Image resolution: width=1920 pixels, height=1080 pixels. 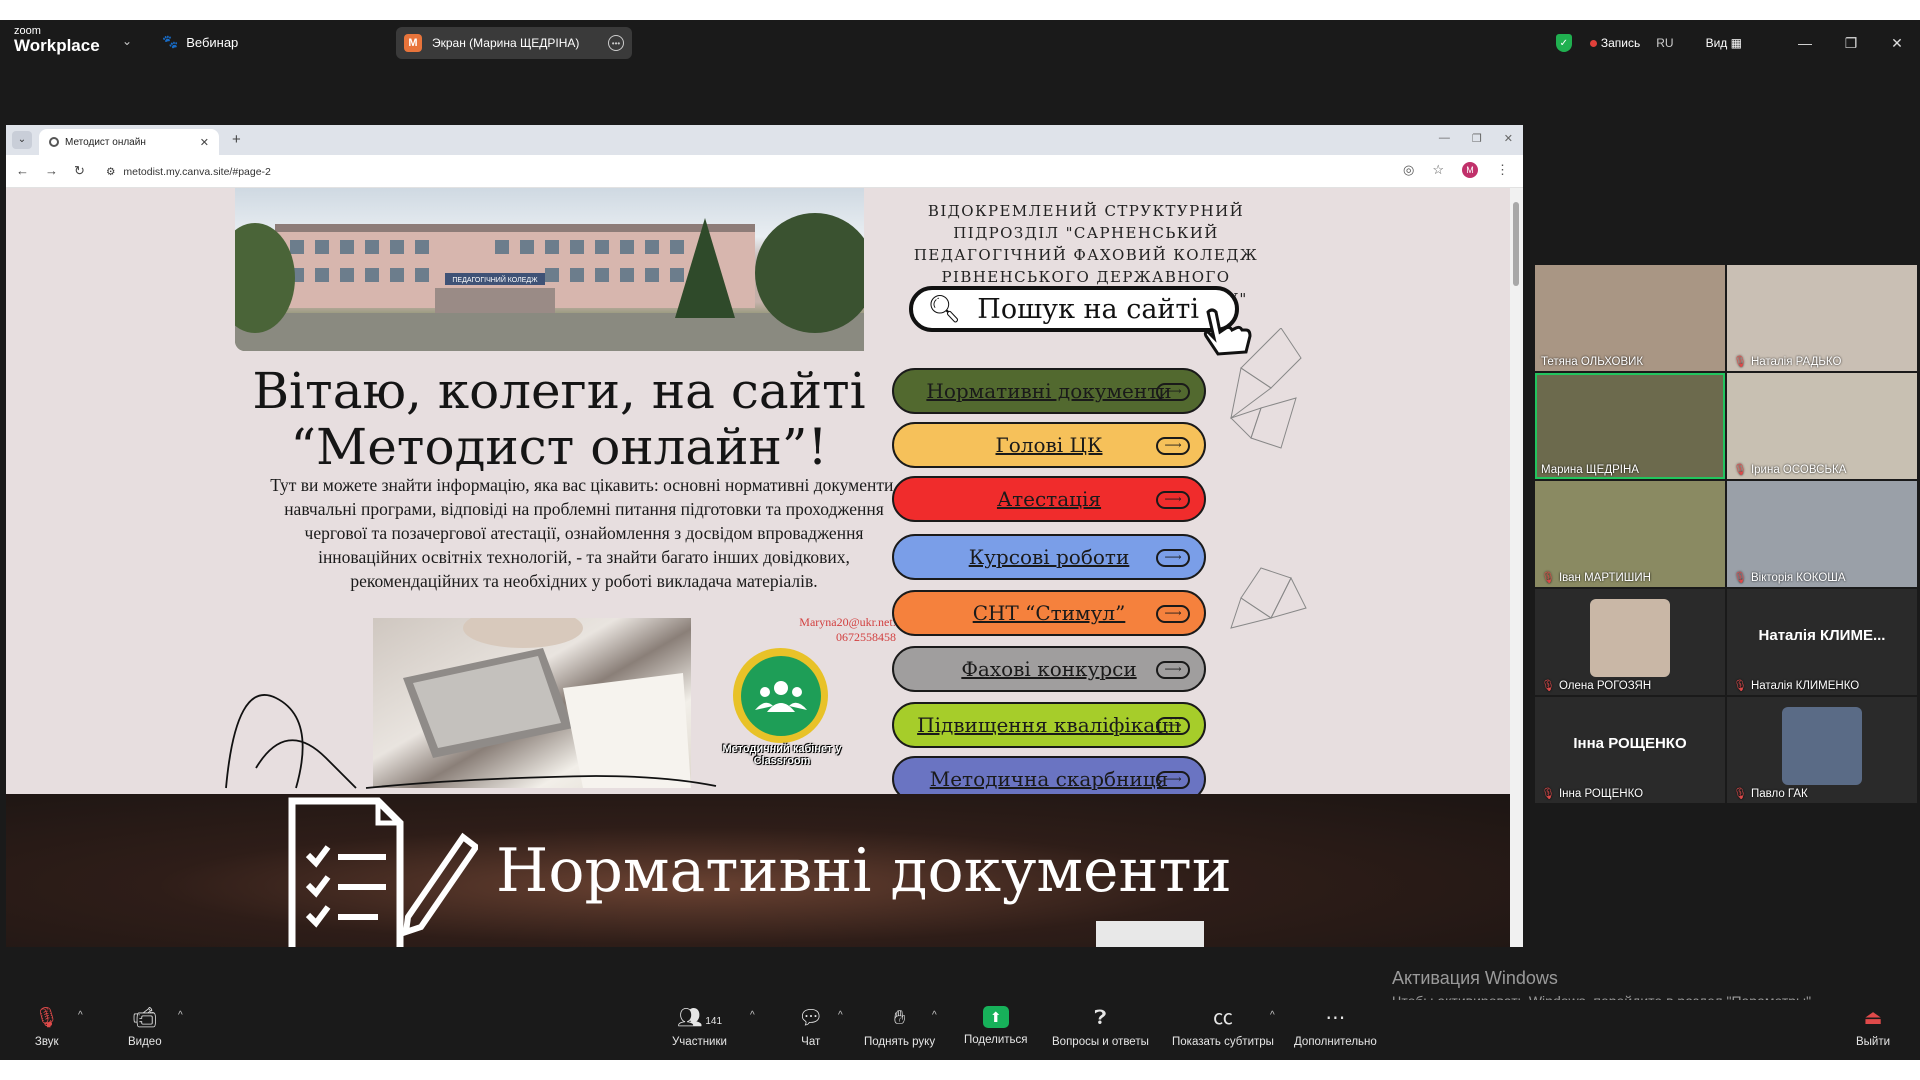 I want to click on tab-close-icon: ✕, so click(x=204, y=142).